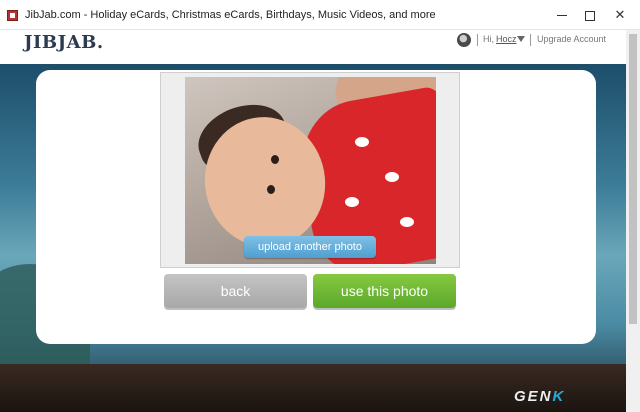 The image size is (640, 412). Describe the element at coordinates (235, 291) in the screenshot. I see `back-button: back` at that location.